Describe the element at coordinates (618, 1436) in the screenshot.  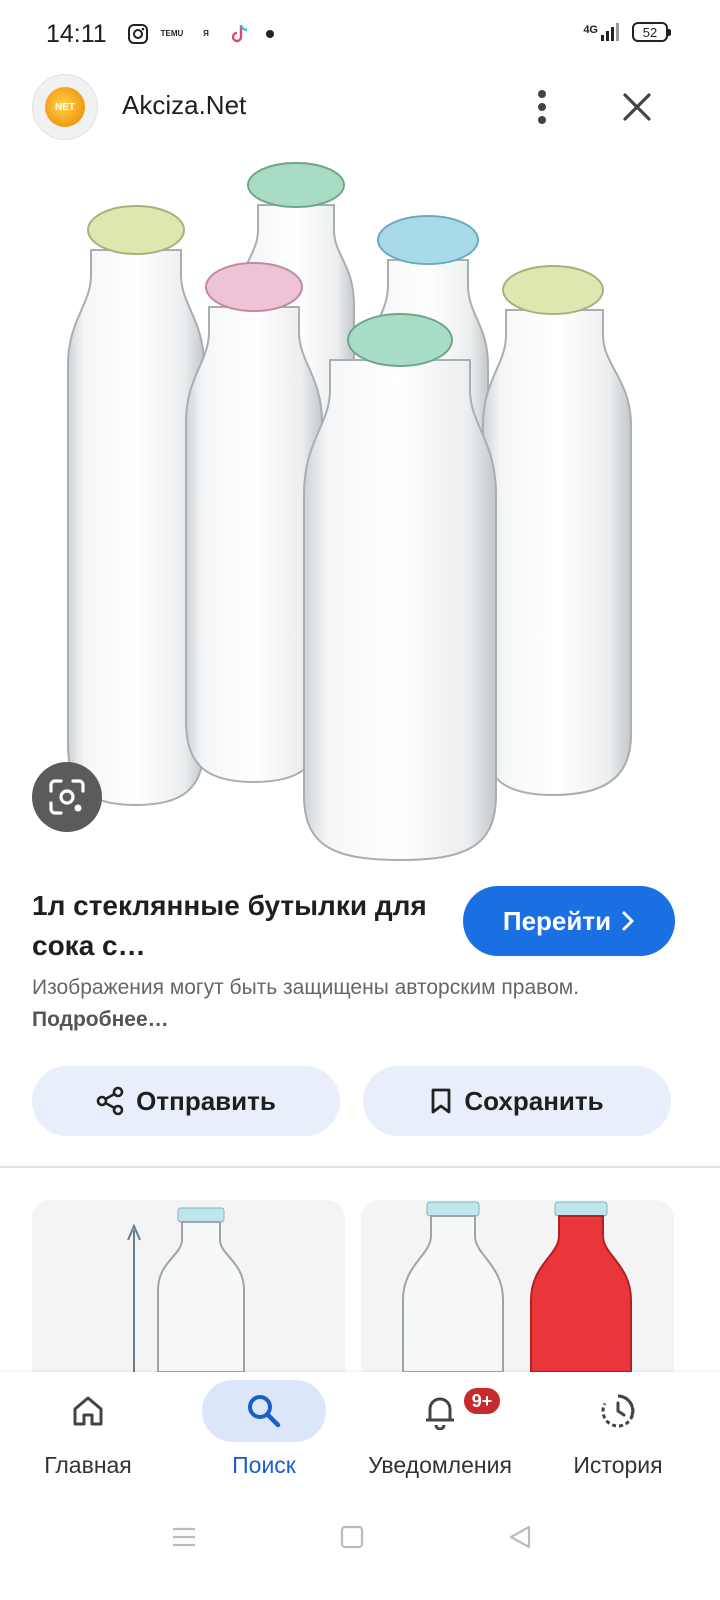
I see `nav-history: История` at that location.